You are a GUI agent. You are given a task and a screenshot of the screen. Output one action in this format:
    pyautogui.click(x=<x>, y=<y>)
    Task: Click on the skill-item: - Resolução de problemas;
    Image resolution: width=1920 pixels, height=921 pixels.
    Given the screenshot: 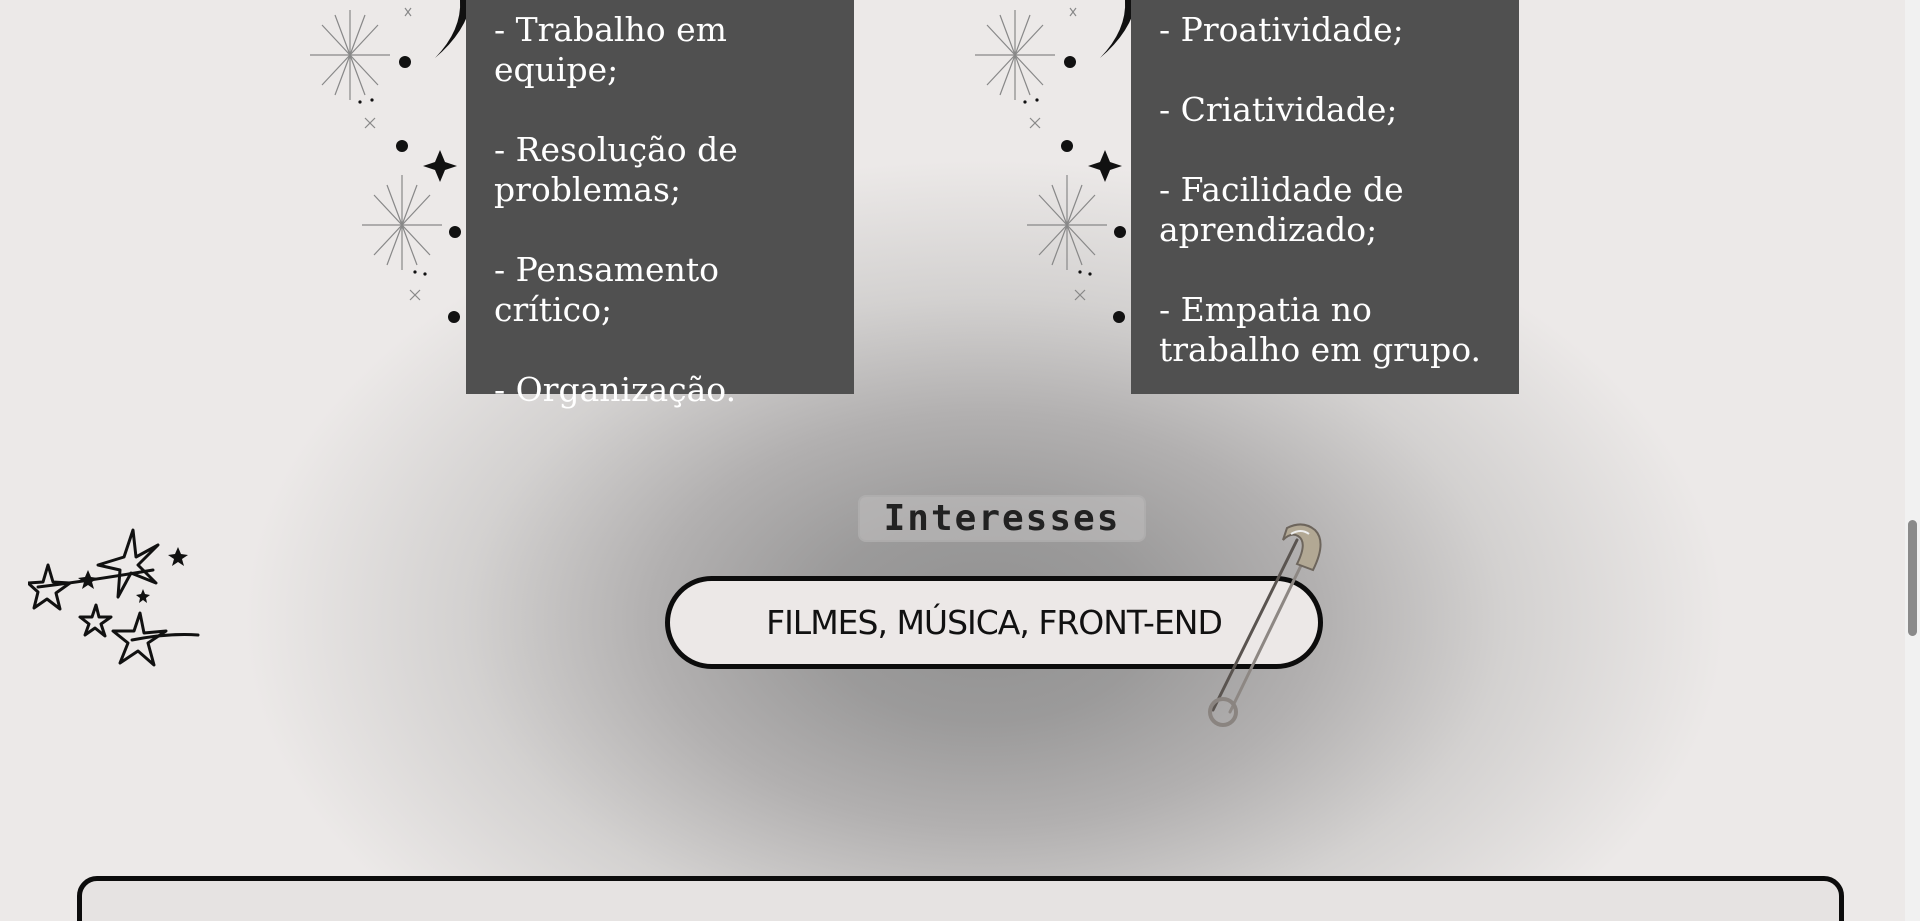 What is the action you would take?
    pyautogui.click(x=616, y=169)
    